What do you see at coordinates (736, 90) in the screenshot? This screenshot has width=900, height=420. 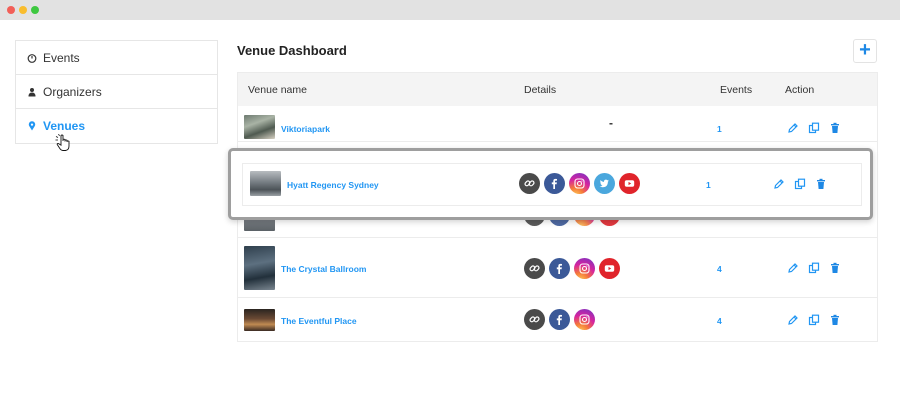 I see `column-header-events: Events` at bounding box center [736, 90].